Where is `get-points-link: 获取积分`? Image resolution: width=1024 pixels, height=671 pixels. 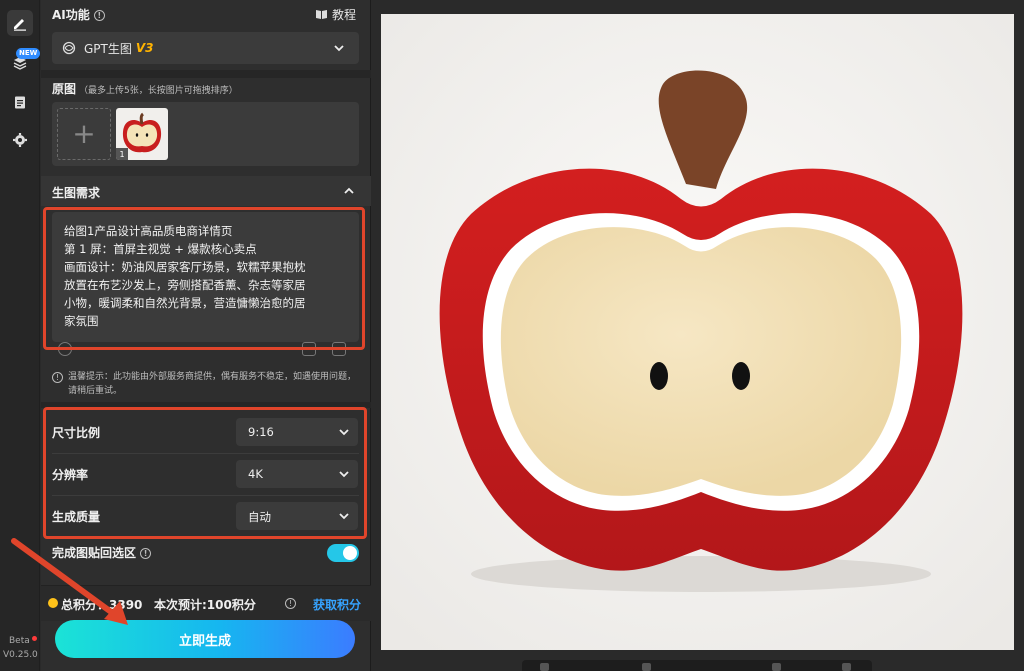 get-points-link: 获取积分 is located at coordinates (337, 604).